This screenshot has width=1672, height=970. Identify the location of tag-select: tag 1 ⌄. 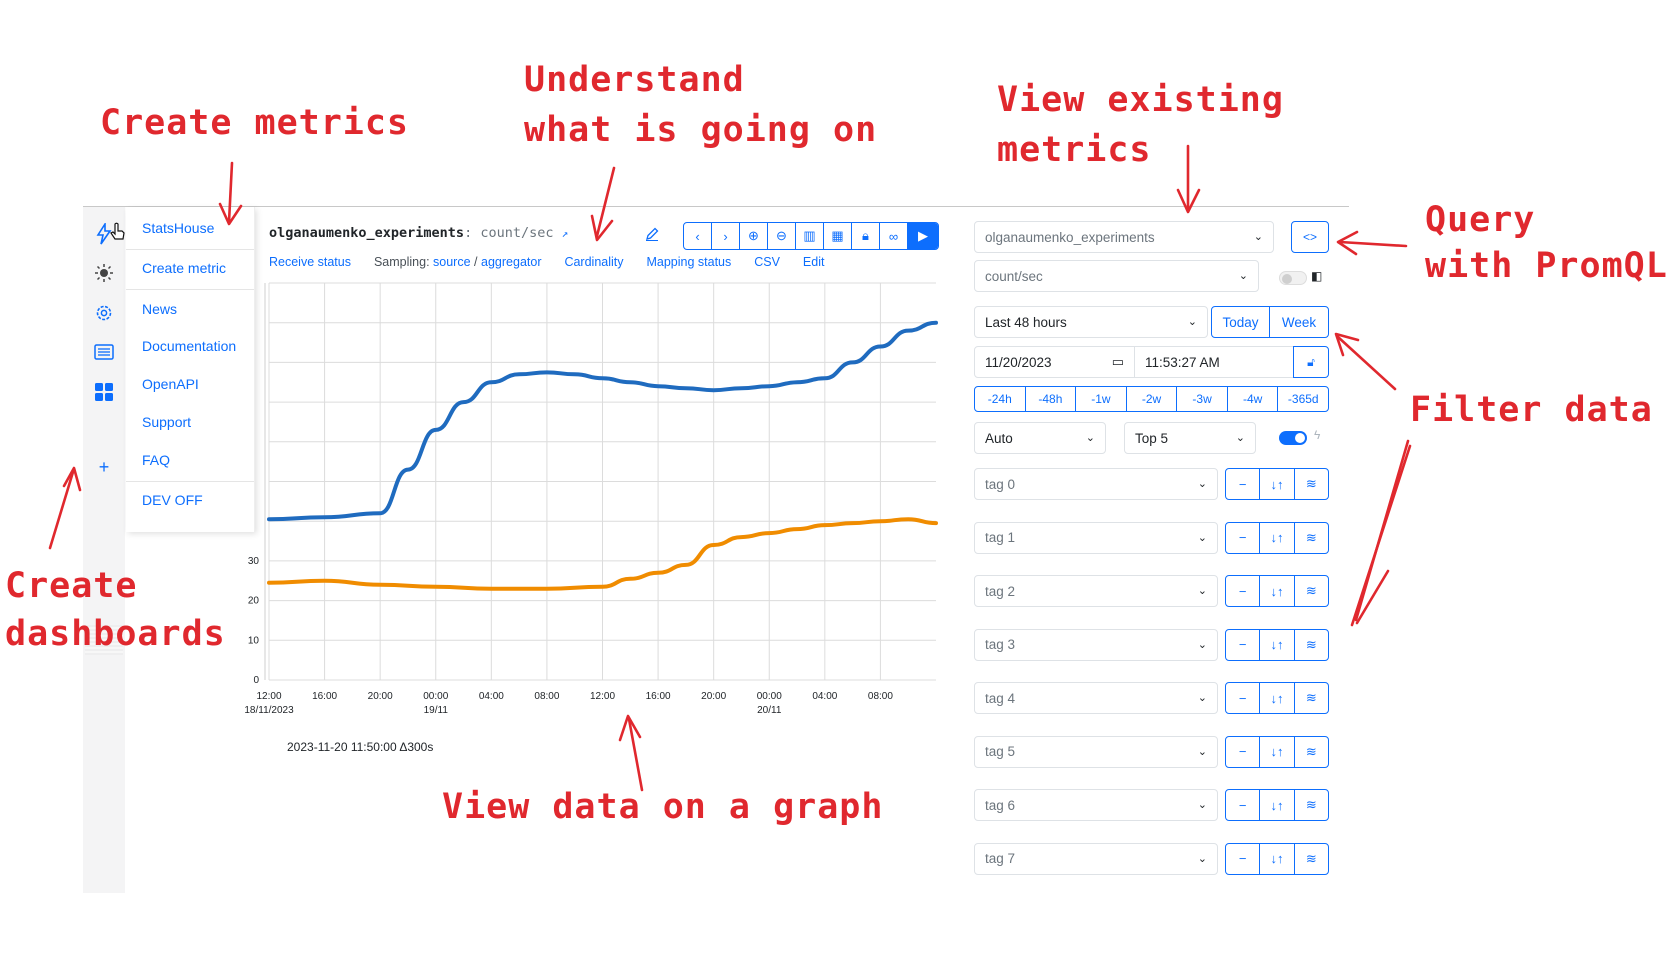
(1096, 537).